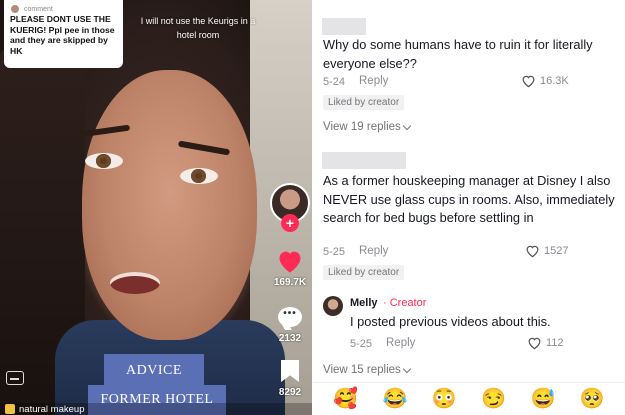 This screenshot has height=415, width=625. I want to click on emoji-quick-bar: 🥰 😂 😳 😏 😅 🥺, so click(469, 398).